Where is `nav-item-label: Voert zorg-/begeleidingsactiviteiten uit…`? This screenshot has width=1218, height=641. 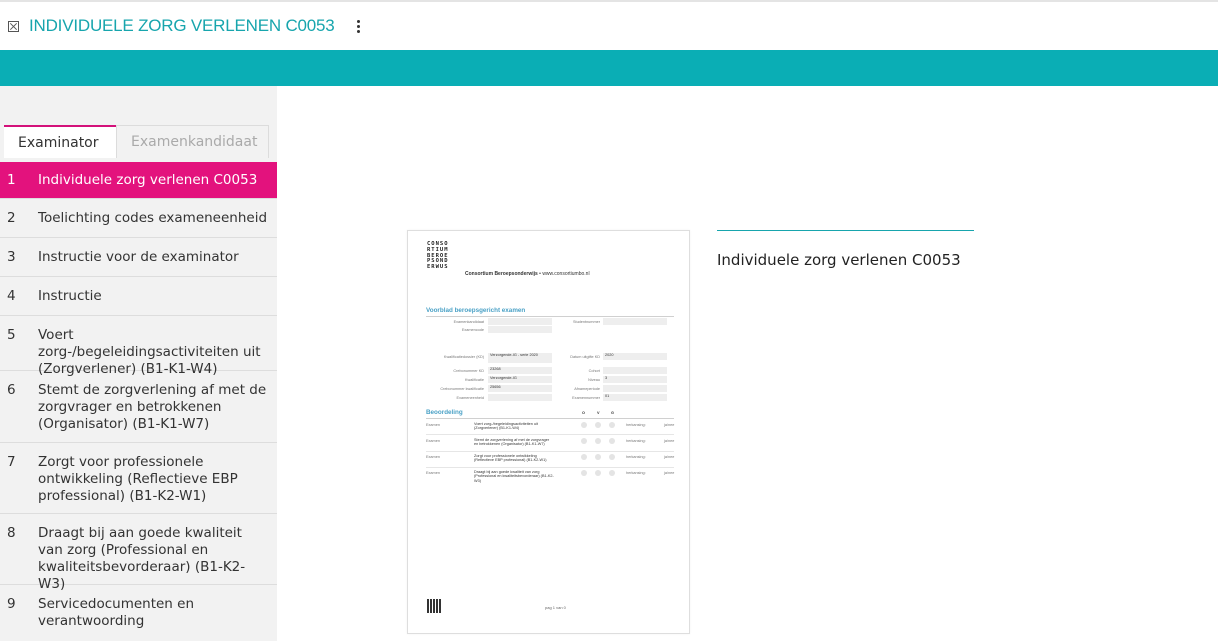 nav-item-label: Voert zorg-/begeleidingsactiviteiten uit… is located at coordinates (149, 352).